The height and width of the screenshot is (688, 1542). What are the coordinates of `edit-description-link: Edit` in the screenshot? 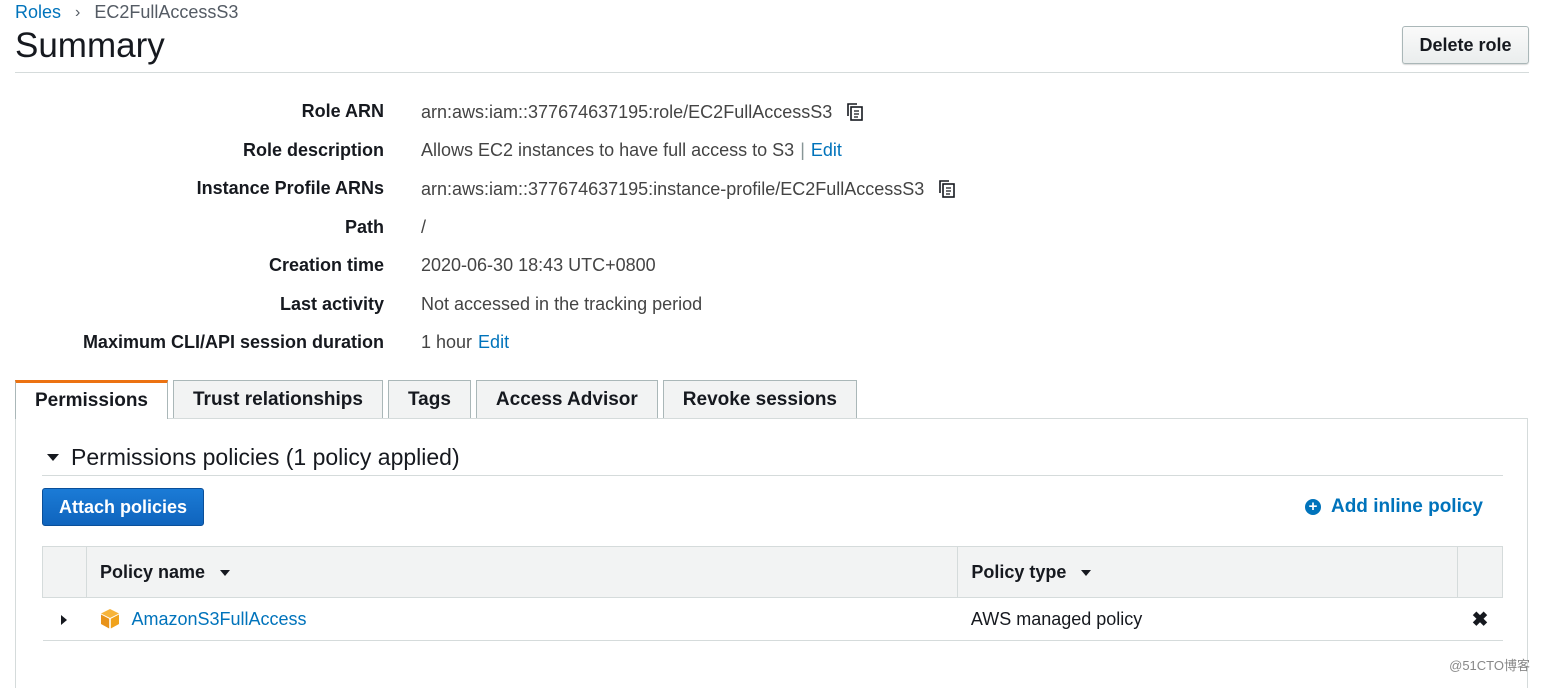 It's located at (826, 150).